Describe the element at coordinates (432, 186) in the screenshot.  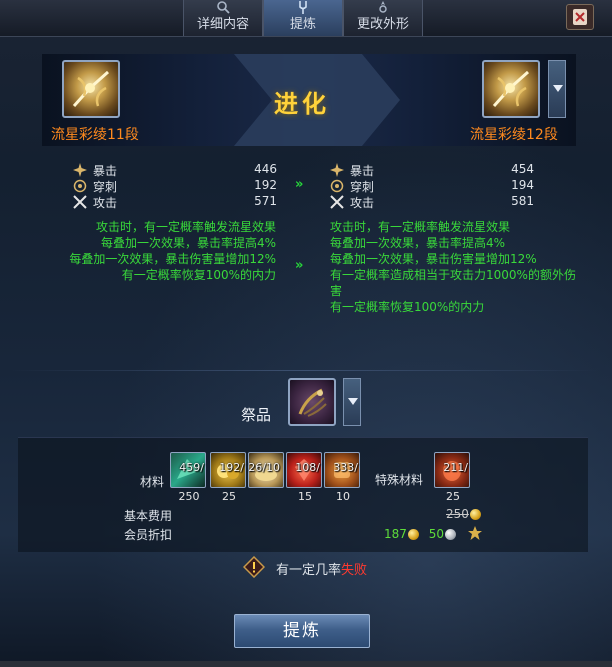
I see `stat-row-pierce-after: 穿刺 194` at that location.